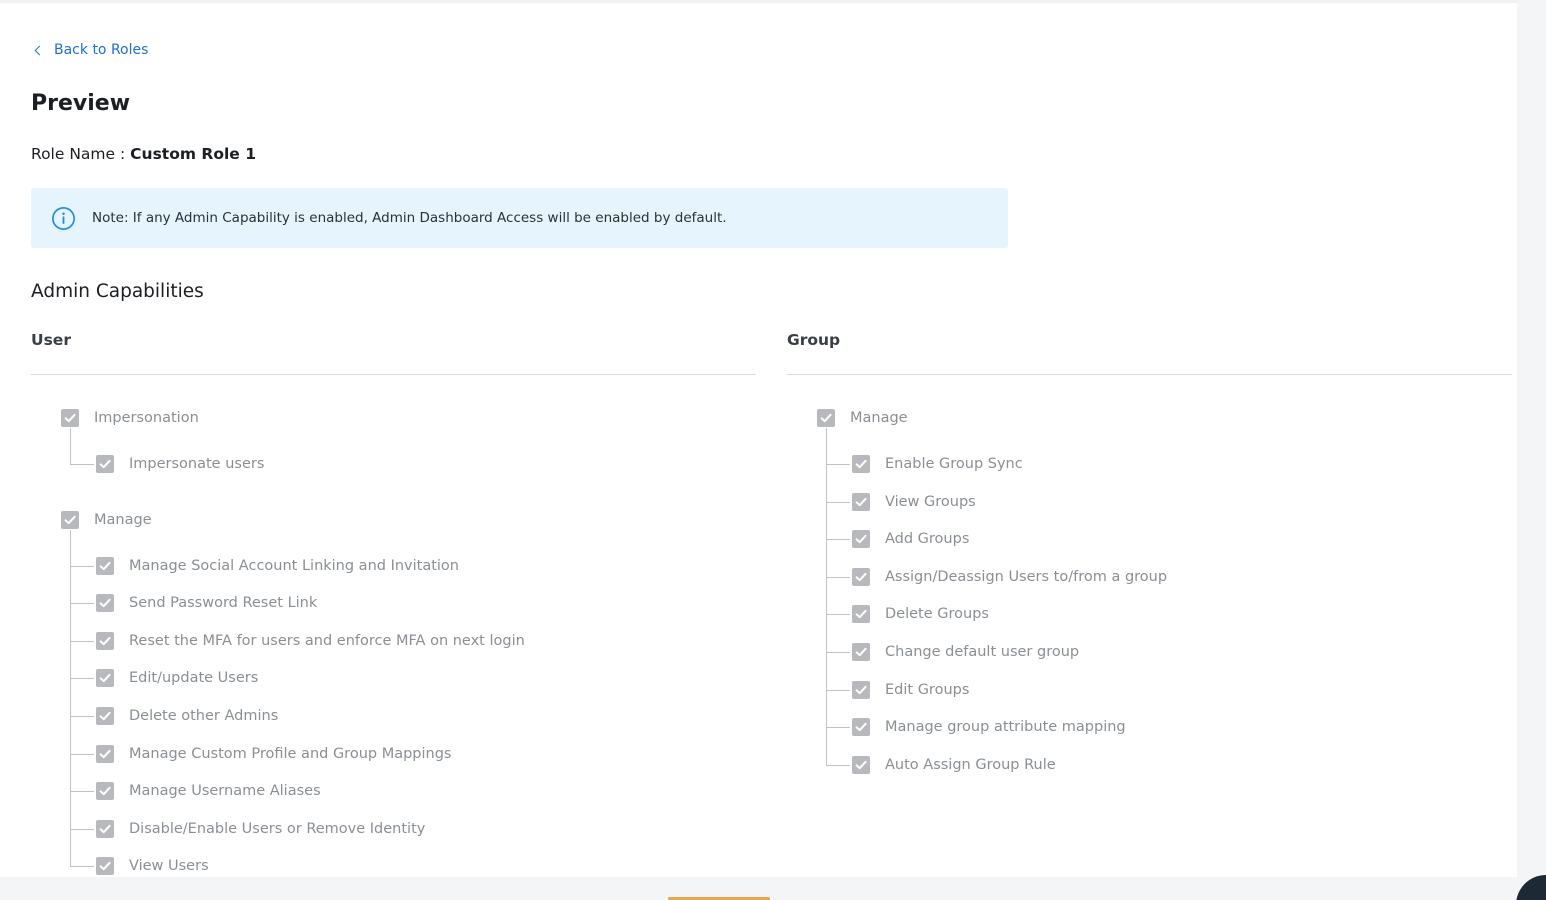 The height and width of the screenshot is (900, 1546). I want to click on user-capability-label: Impersonate users, so click(197, 464).